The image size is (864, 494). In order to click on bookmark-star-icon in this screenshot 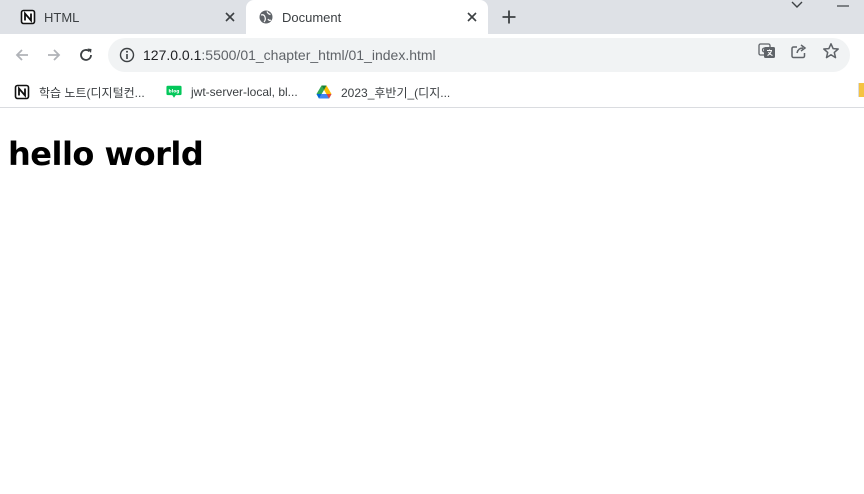, I will do `click(831, 51)`.